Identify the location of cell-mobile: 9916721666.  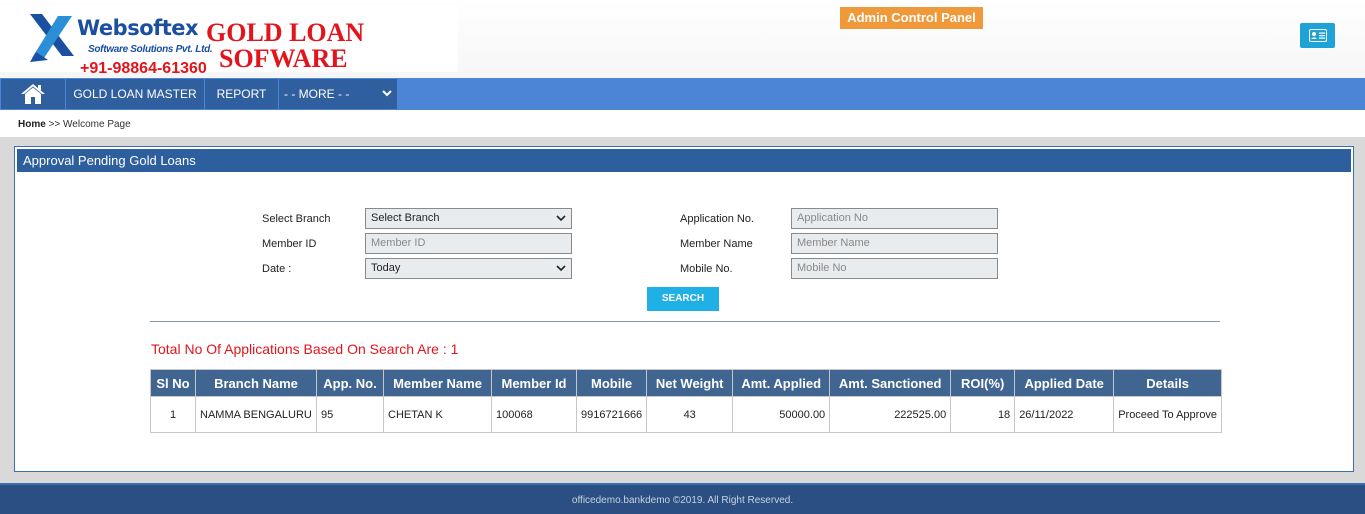
(611, 414).